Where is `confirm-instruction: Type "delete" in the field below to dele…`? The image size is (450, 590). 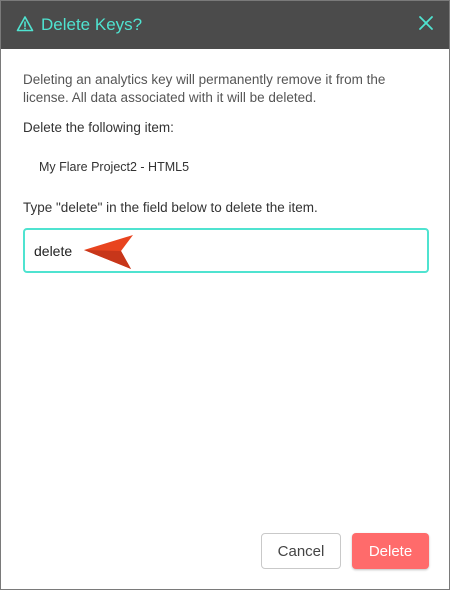 confirm-instruction: Type "delete" in the field below to dele… is located at coordinates (170, 207).